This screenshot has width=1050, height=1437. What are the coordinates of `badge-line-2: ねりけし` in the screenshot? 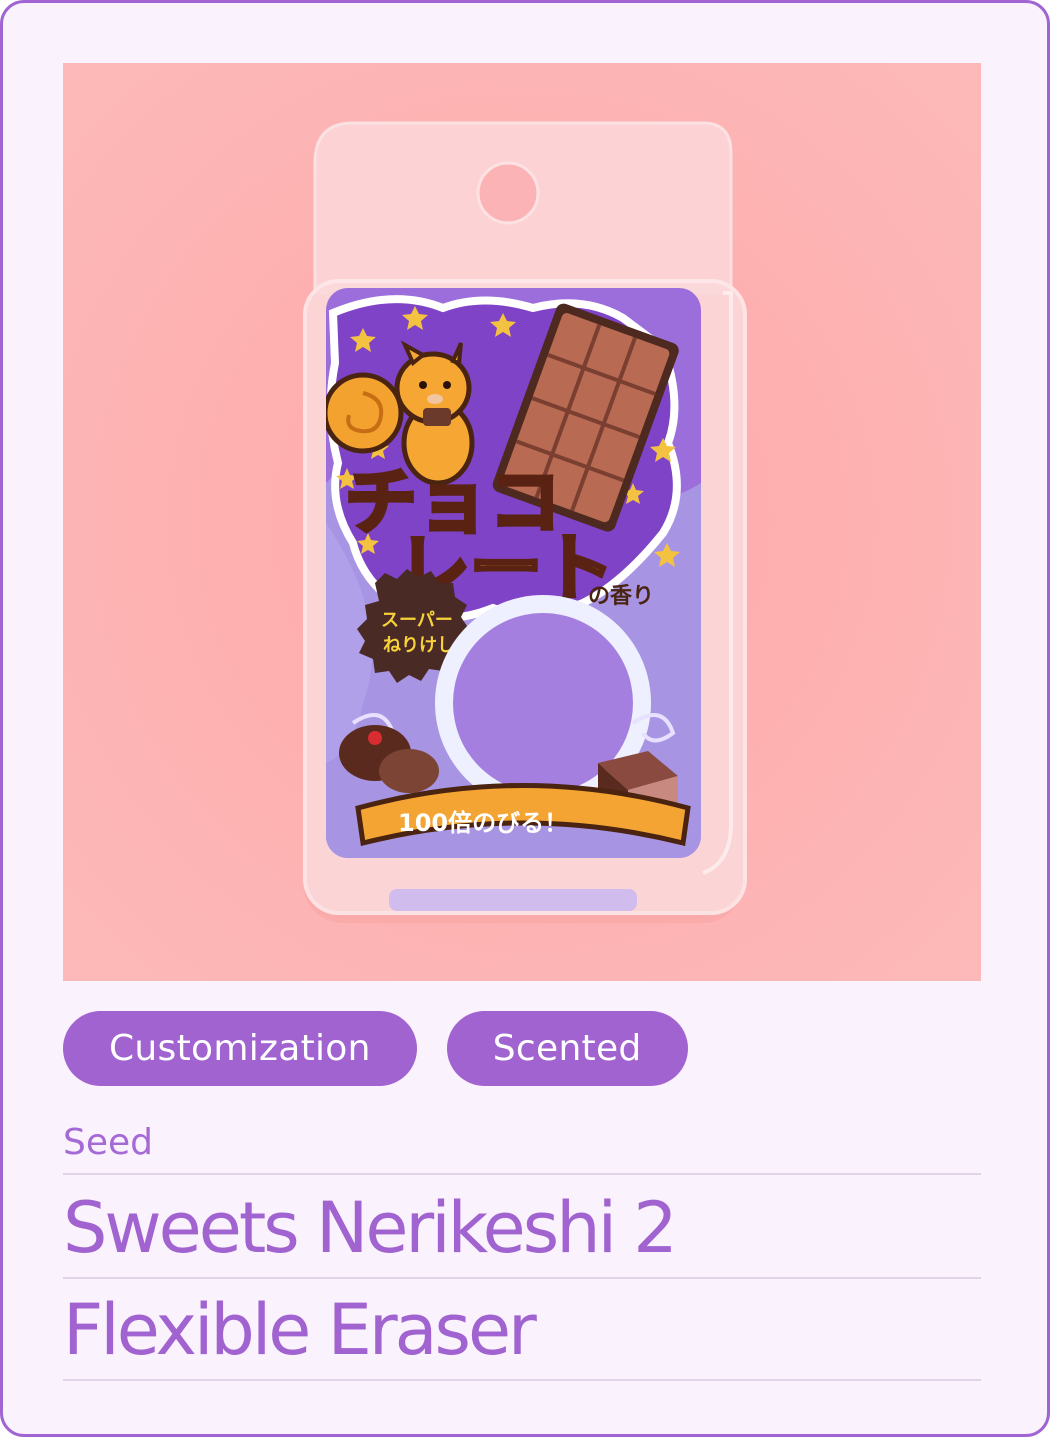 It's located at (419, 645).